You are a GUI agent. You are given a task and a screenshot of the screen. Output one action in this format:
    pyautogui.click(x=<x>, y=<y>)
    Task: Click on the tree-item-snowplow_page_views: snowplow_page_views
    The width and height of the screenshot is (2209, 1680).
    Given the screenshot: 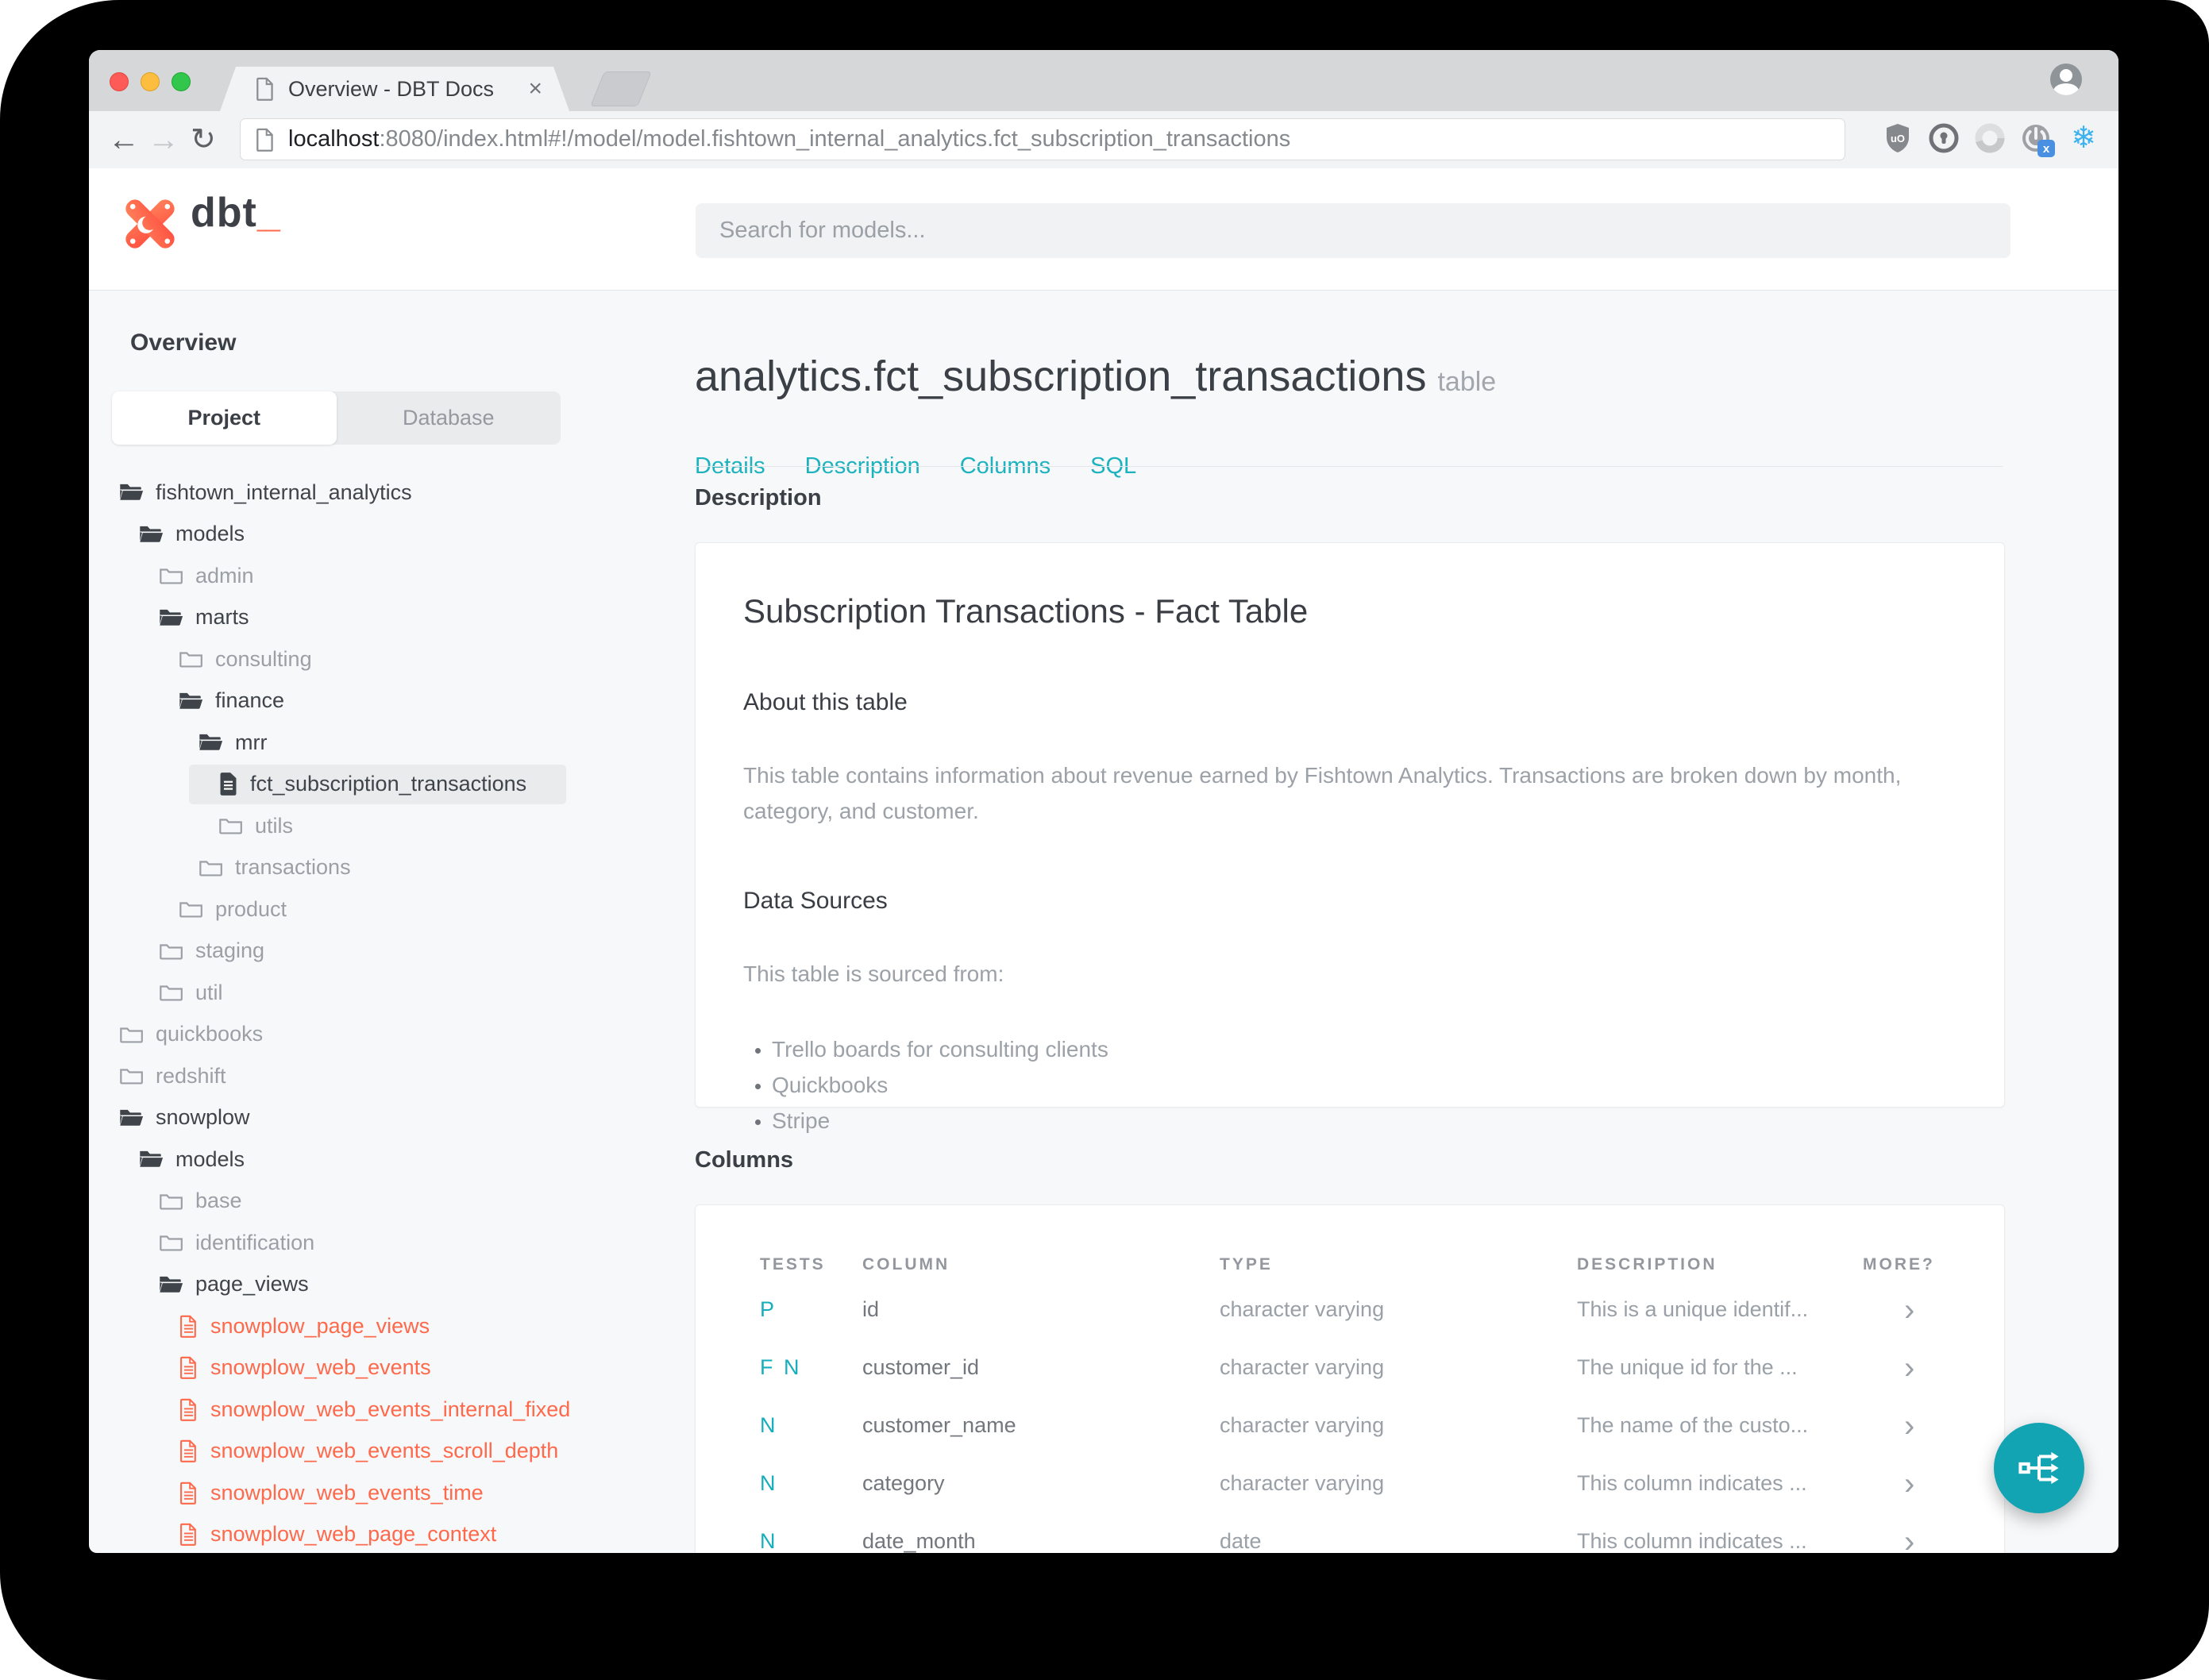 What is the action you would take?
    pyautogui.click(x=392, y=1326)
    